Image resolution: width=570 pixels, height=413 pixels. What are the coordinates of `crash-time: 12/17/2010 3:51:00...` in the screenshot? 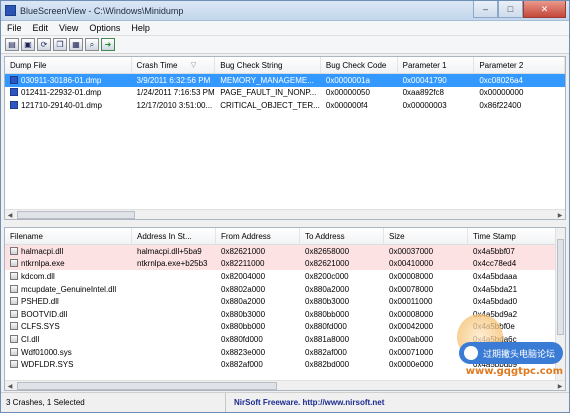 It's located at (174, 105).